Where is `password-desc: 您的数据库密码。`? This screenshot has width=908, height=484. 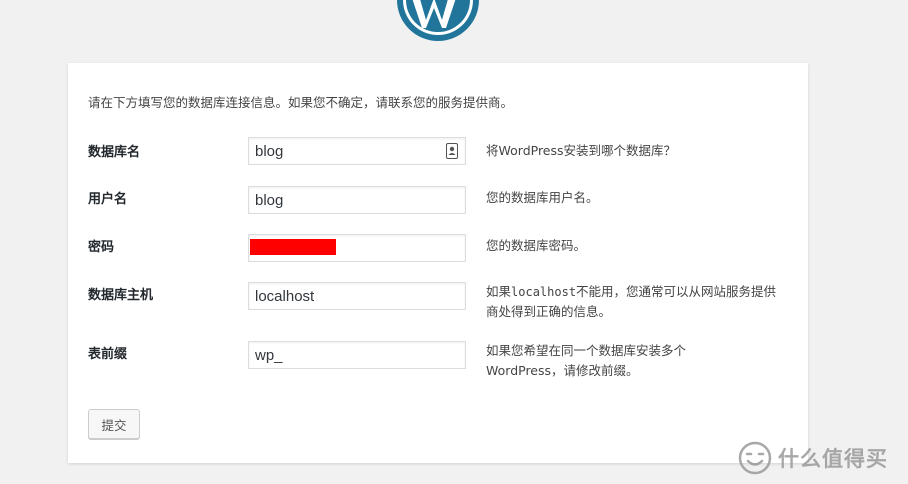 password-desc: 您的数据库密码。 is located at coordinates (536, 245).